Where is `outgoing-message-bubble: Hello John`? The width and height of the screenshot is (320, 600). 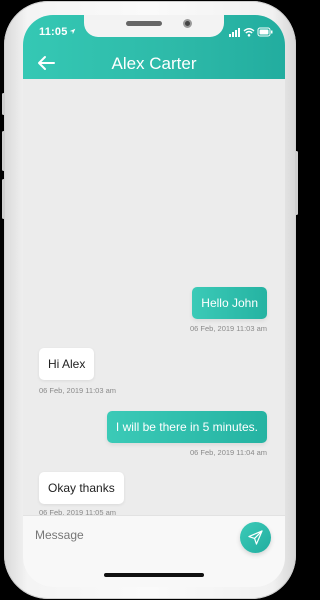
outgoing-message-bubble: Hello John is located at coordinates (229, 303).